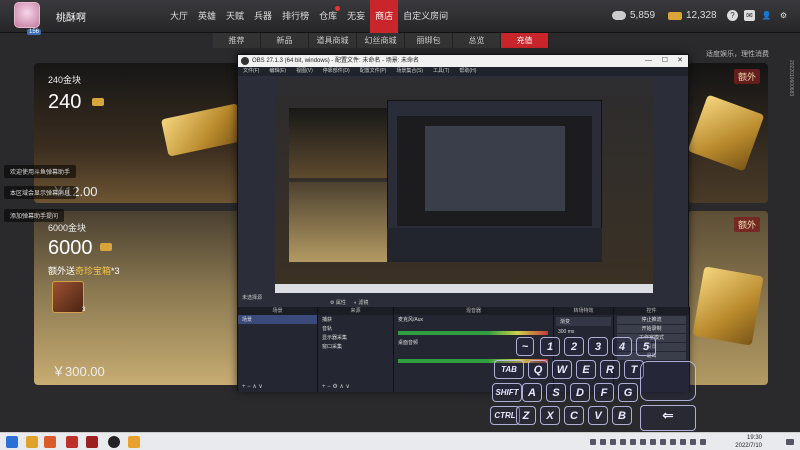 The width and height of the screenshot is (800, 450). What do you see at coordinates (277, 311) in the screenshot?
I see `scenes-header: 场景` at bounding box center [277, 311].